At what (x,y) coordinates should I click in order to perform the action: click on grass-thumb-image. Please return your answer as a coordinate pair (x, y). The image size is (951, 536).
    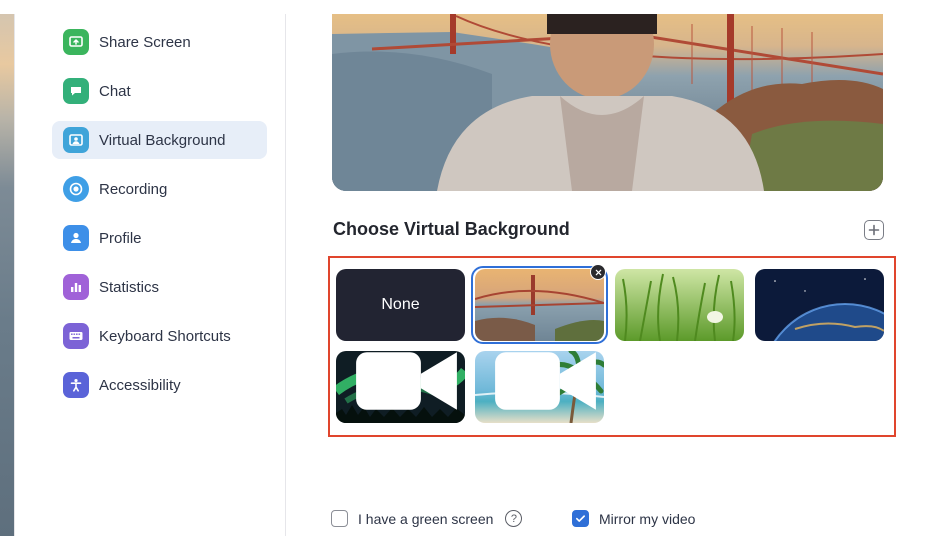
    Looking at the image, I should click on (679, 305).